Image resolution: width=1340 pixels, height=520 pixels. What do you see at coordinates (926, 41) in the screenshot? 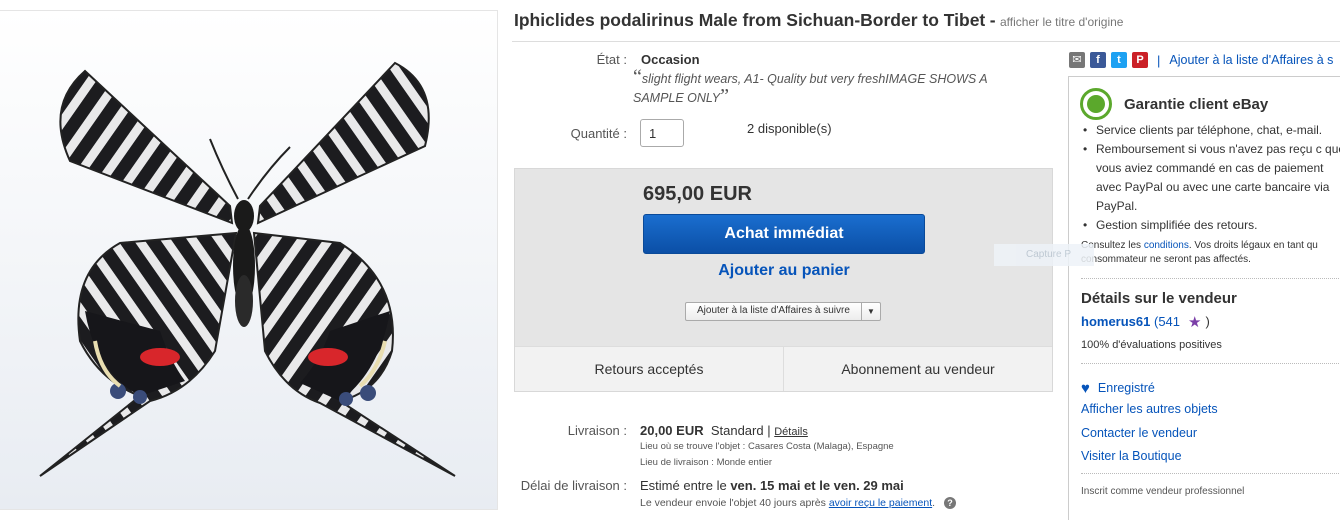
I see `title-divider` at bounding box center [926, 41].